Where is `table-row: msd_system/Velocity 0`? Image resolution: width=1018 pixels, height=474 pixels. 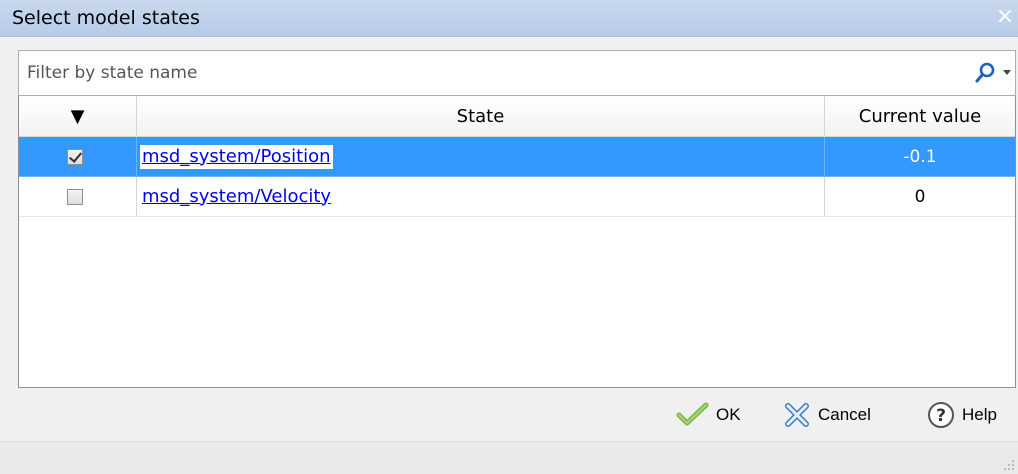
table-row: msd_system/Velocity 0 is located at coordinates (517, 197).